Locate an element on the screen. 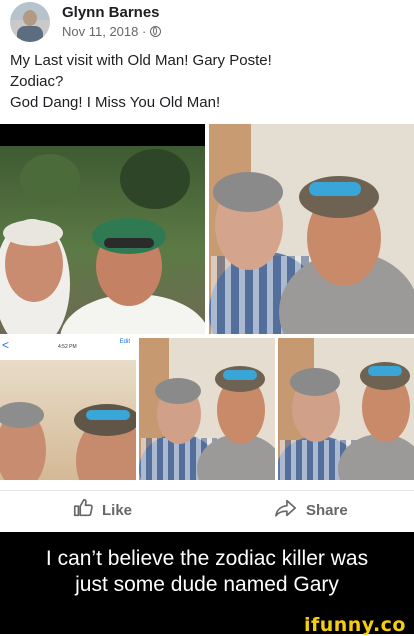 The height and width of the screenshot is (636, 414). post-line-1: My Last visit with Old Man! Gary Poste! is located at coordinates (141, 60).